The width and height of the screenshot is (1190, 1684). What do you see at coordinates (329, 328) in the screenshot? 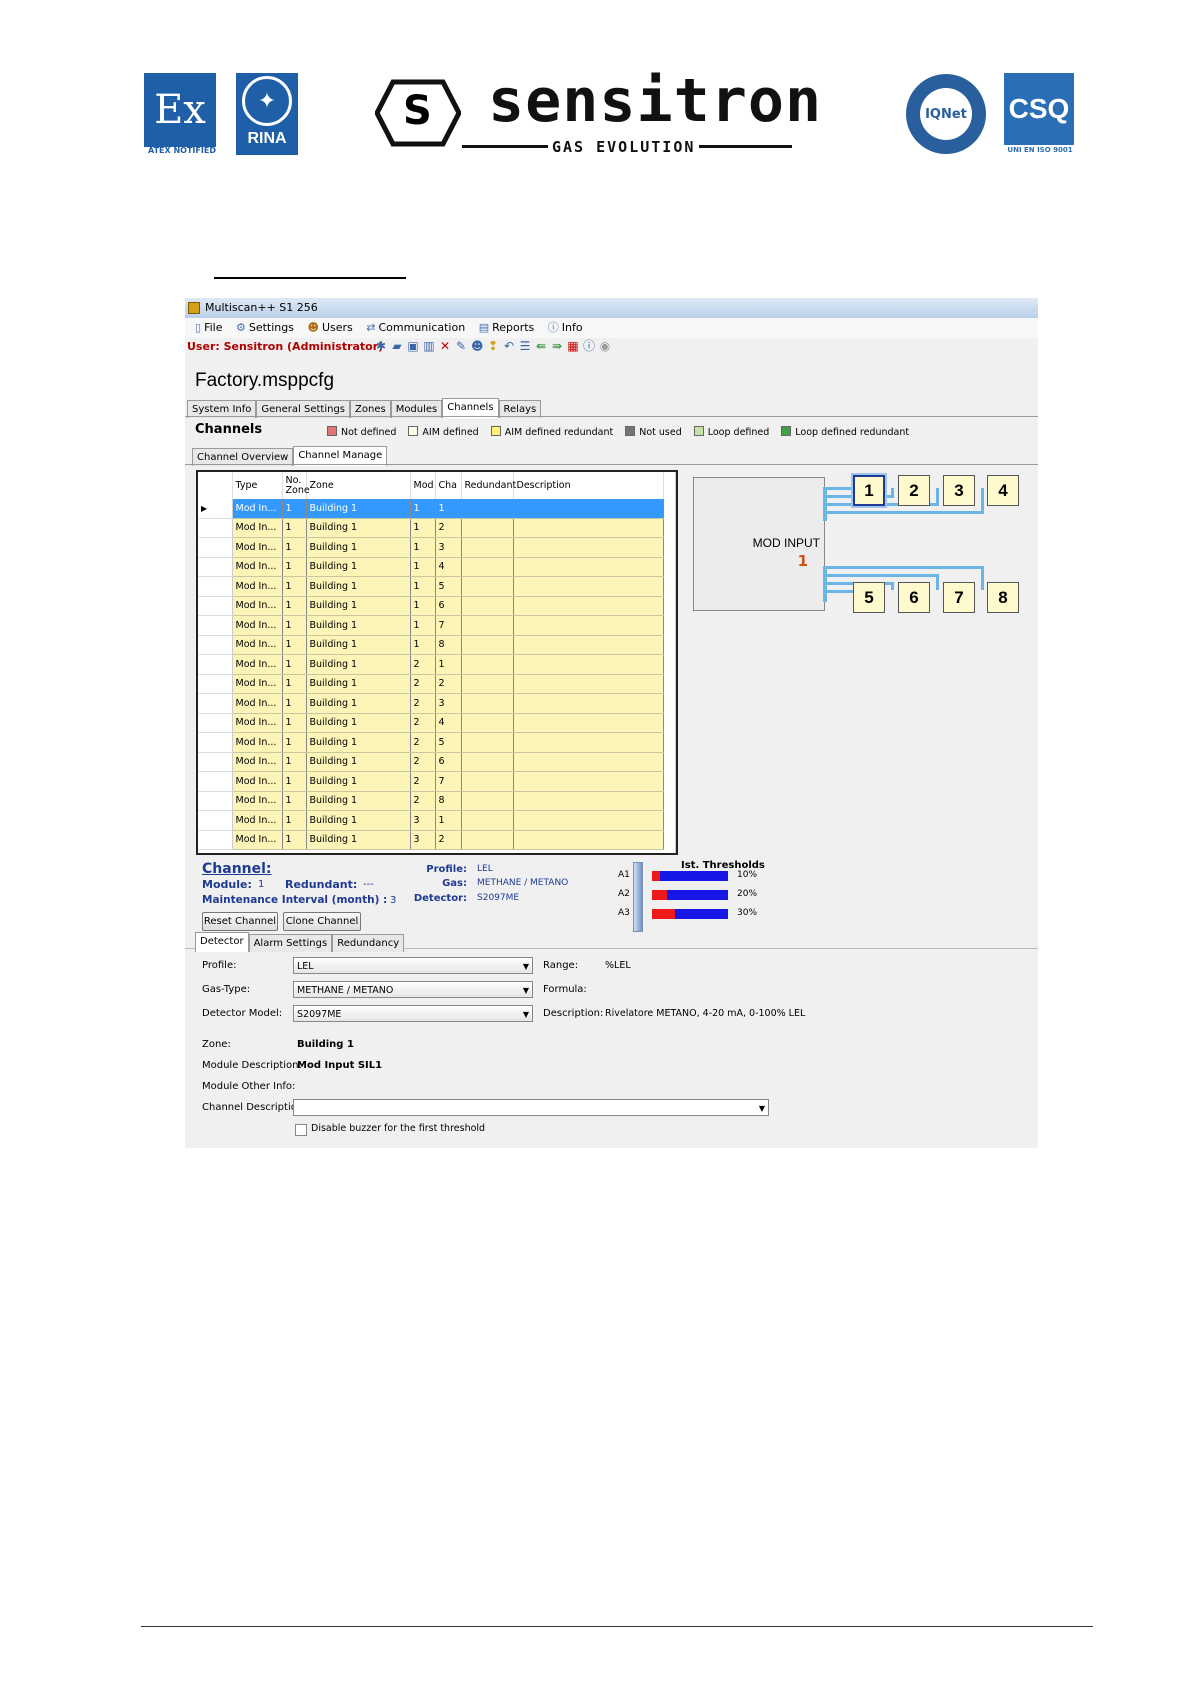
I see `menu-users: ☻ Users` at bounding box center [329, 328].